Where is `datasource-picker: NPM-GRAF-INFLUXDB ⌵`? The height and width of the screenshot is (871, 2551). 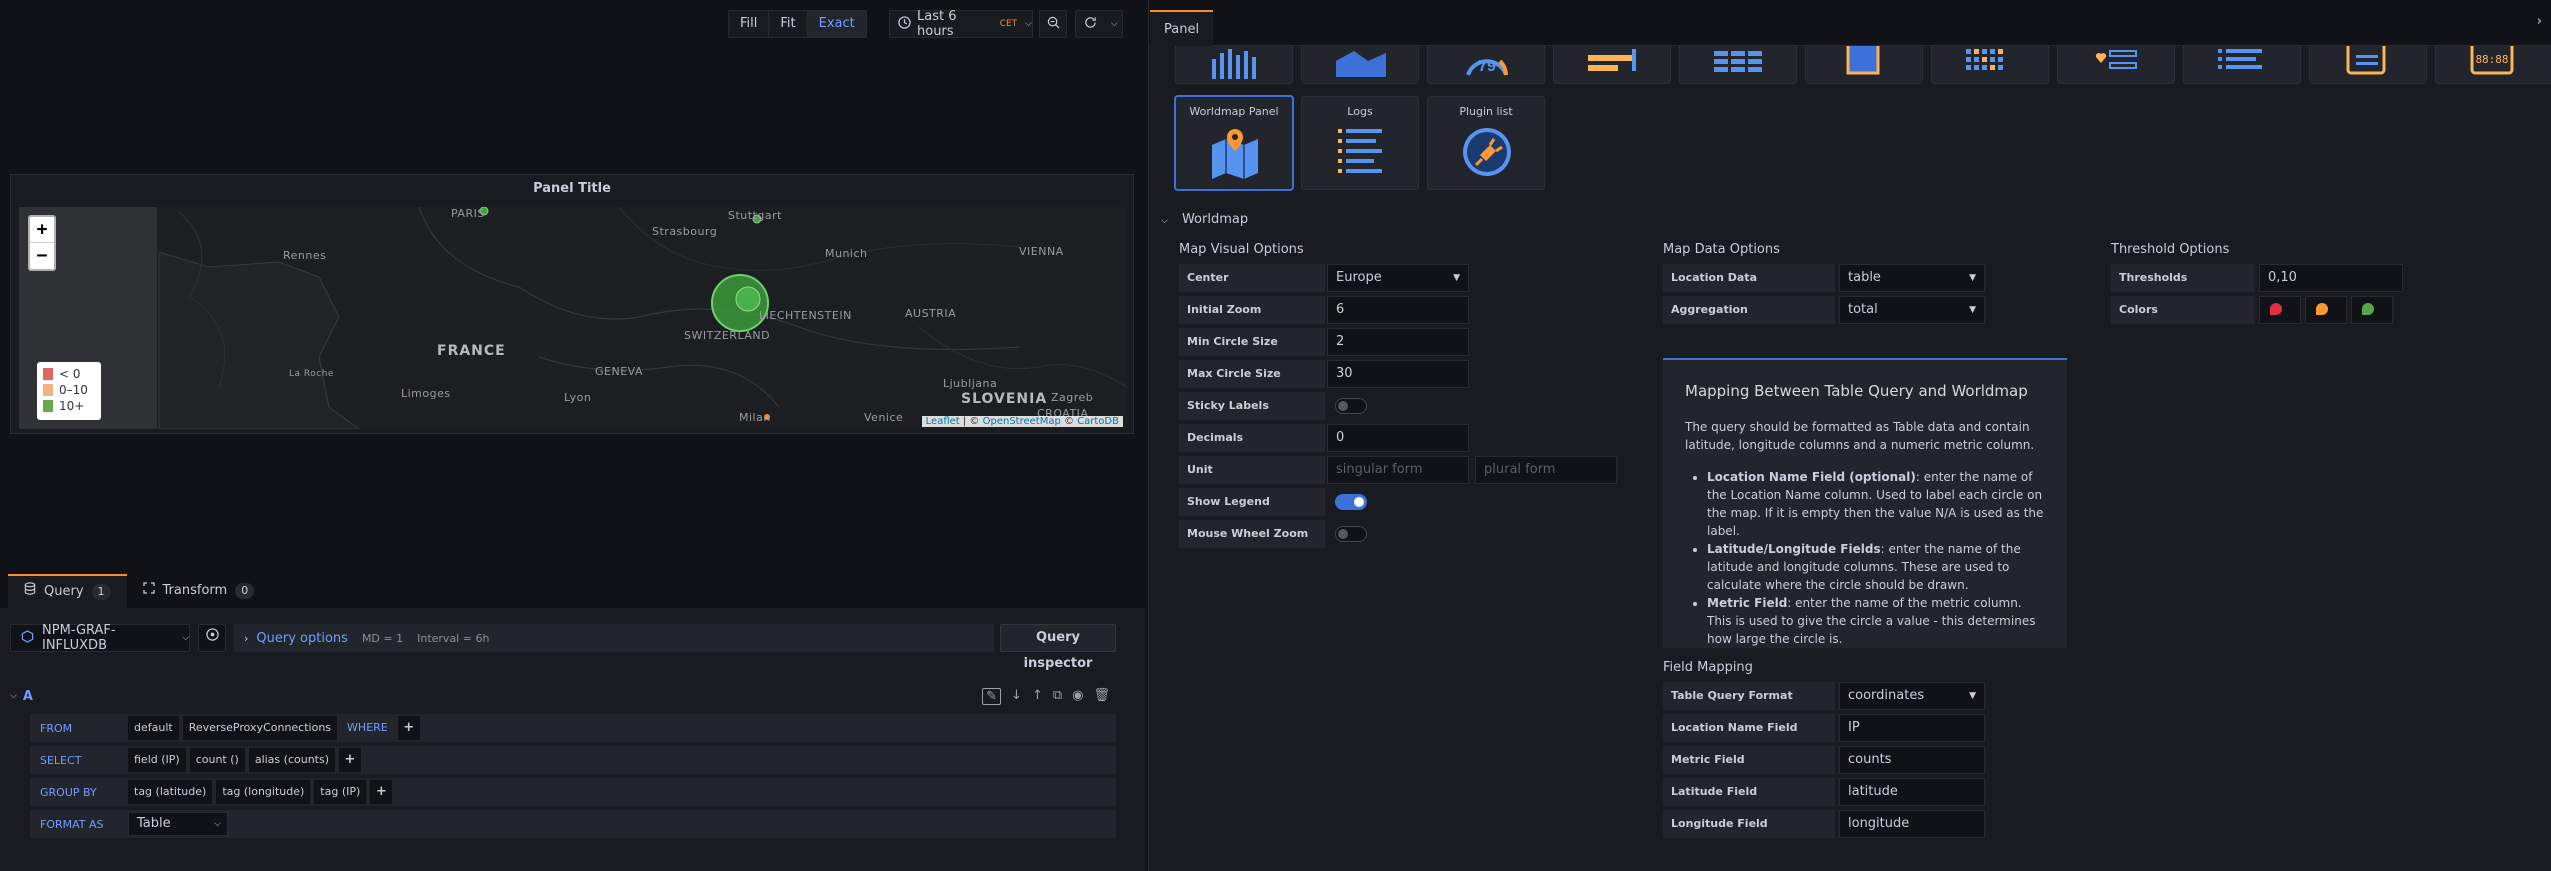
datasource-picker: NPM-GRAF-INFLUXDB ⌵ is located at coordinates (100, 638).